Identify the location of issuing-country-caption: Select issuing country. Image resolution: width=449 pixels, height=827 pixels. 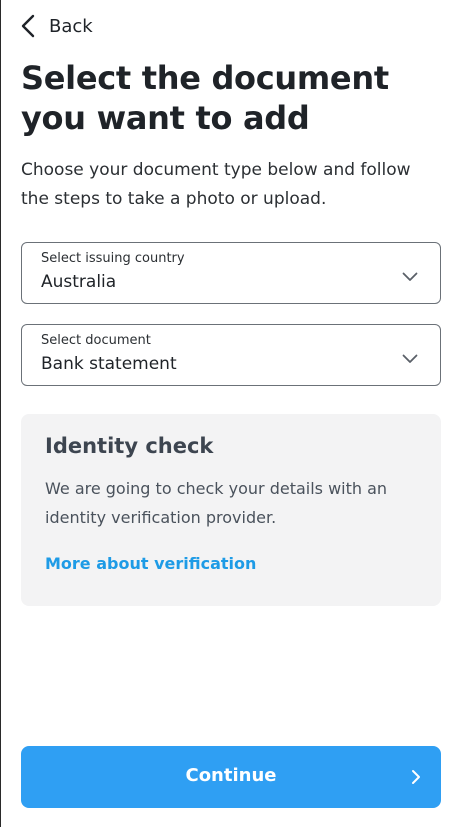
(113, 258).